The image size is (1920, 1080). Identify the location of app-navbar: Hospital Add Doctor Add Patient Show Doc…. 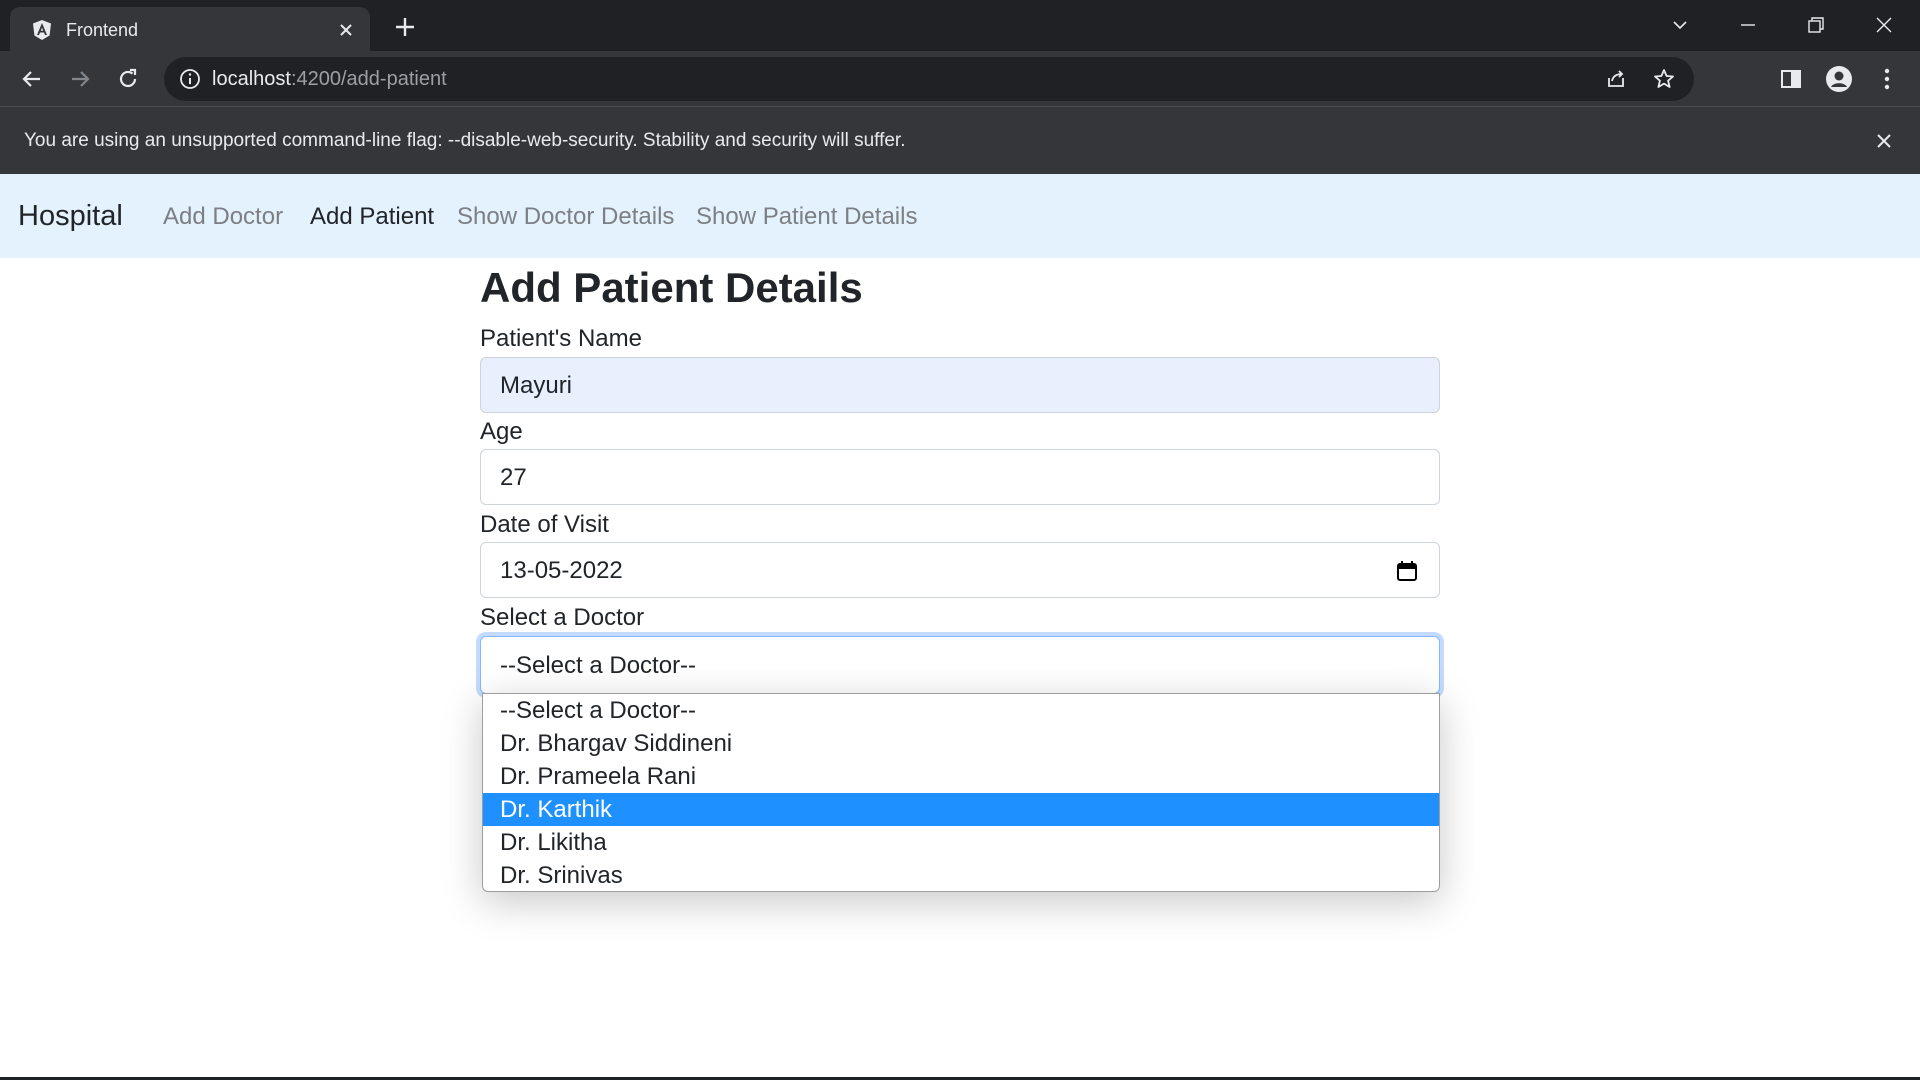
(960, 216).